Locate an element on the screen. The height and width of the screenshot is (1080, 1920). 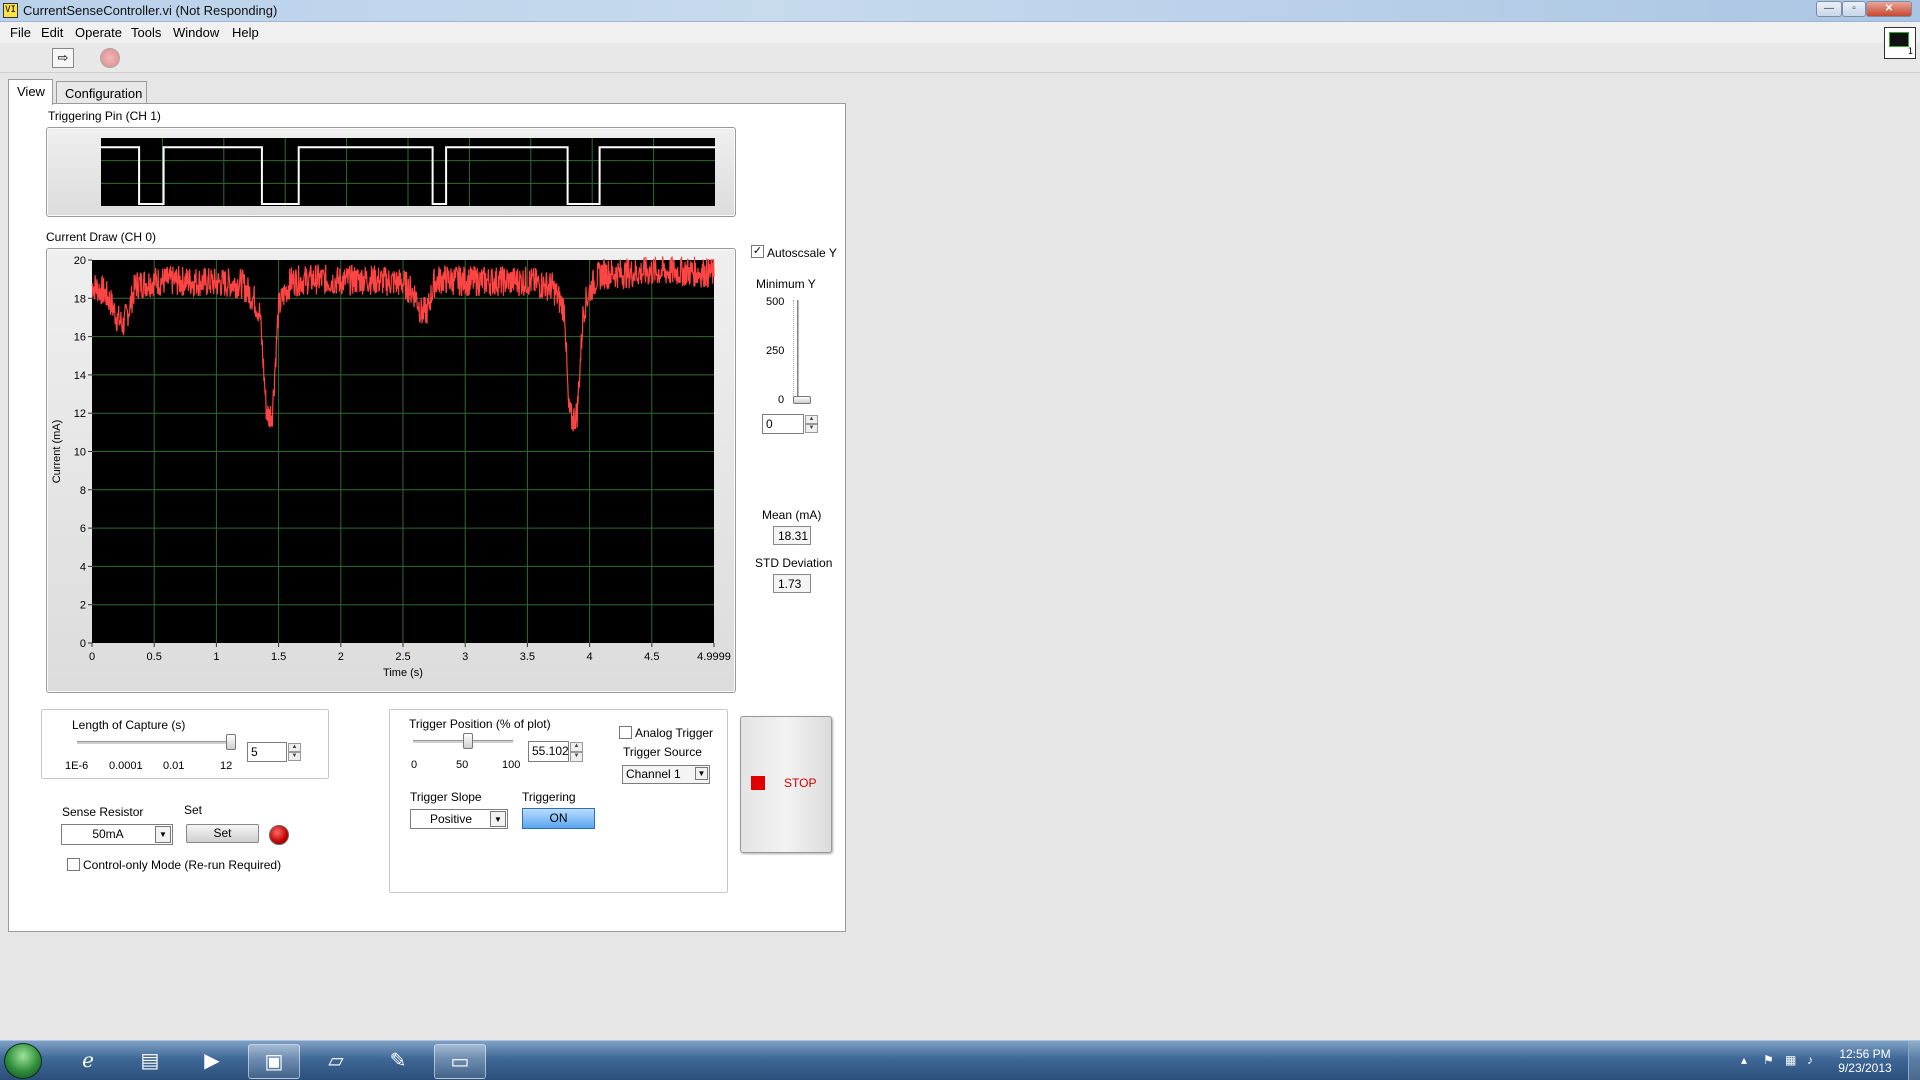
y-tick-label: 14 is located at coordinates (80, 376).